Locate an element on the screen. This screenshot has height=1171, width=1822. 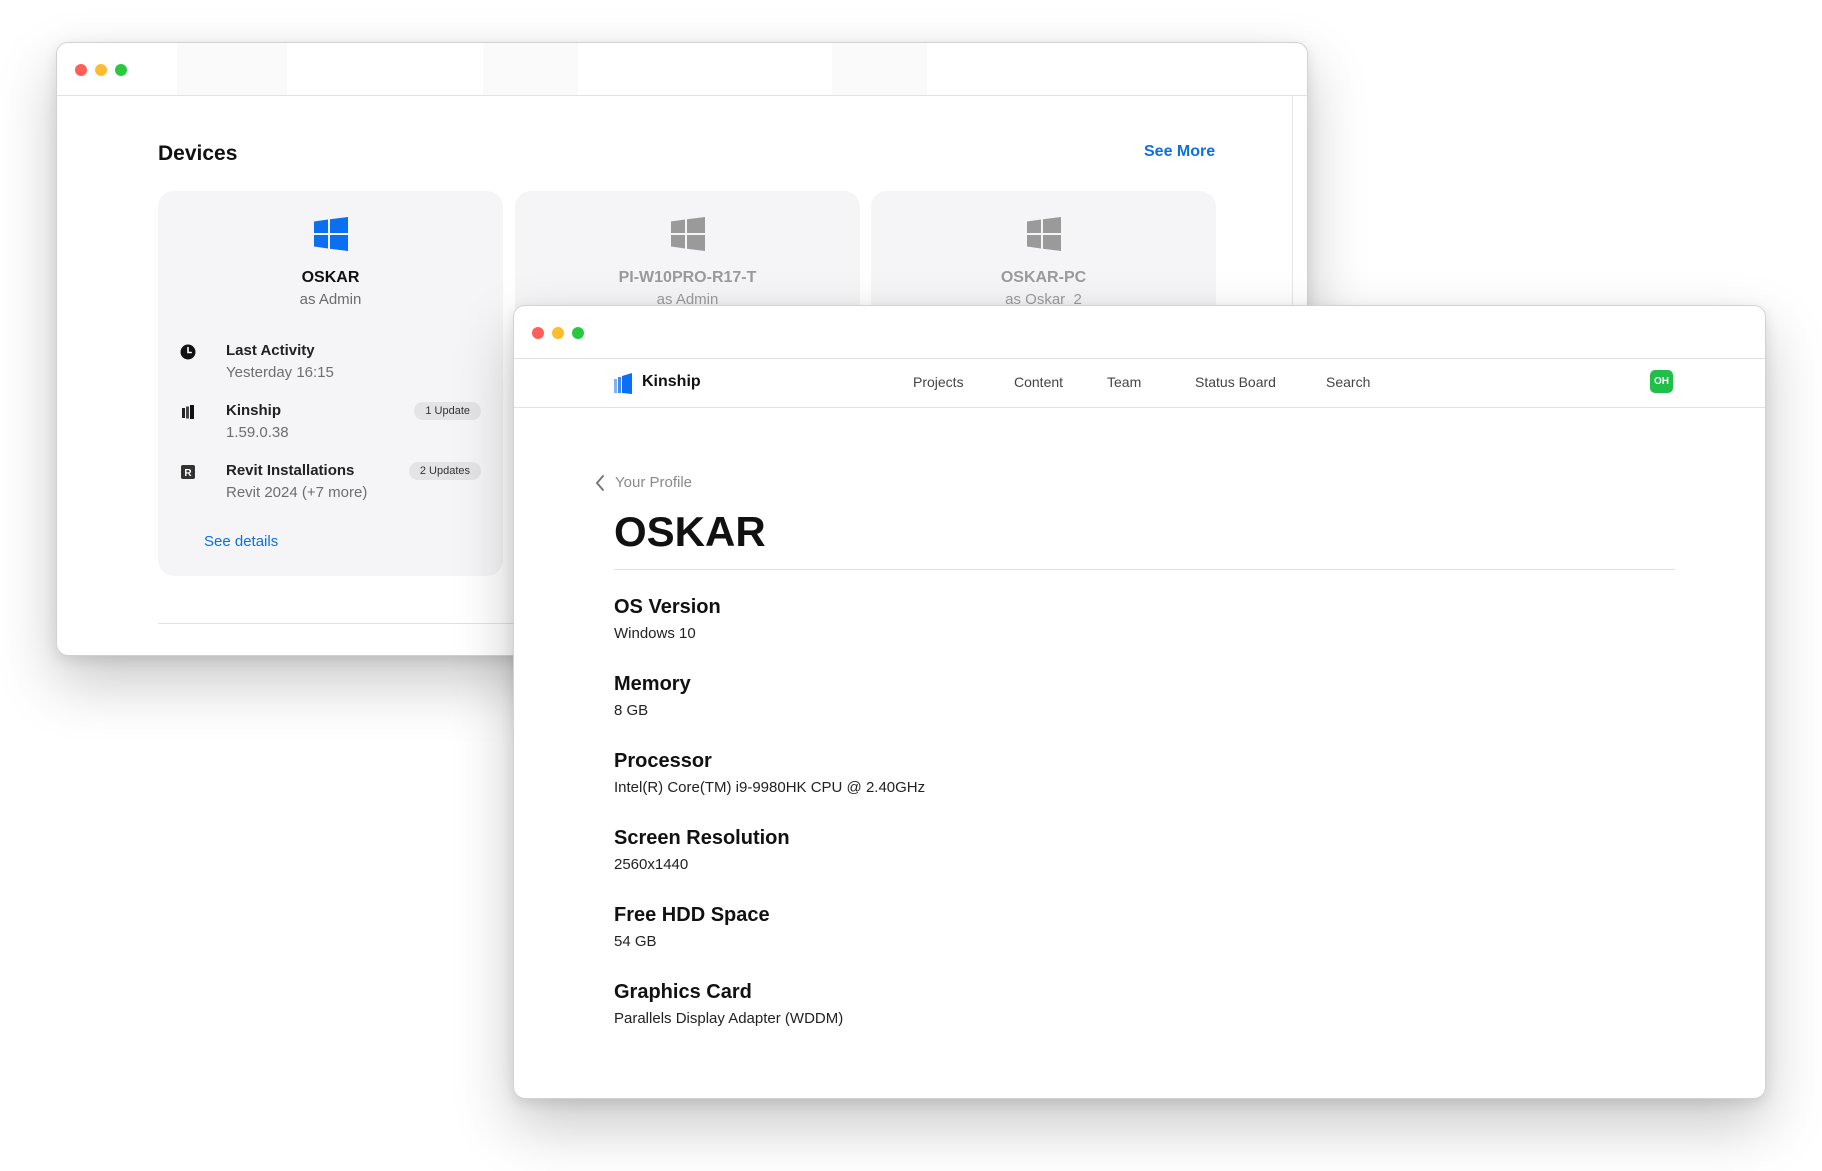
spec-value: Windows 10 is located at coordinates (655, 633).